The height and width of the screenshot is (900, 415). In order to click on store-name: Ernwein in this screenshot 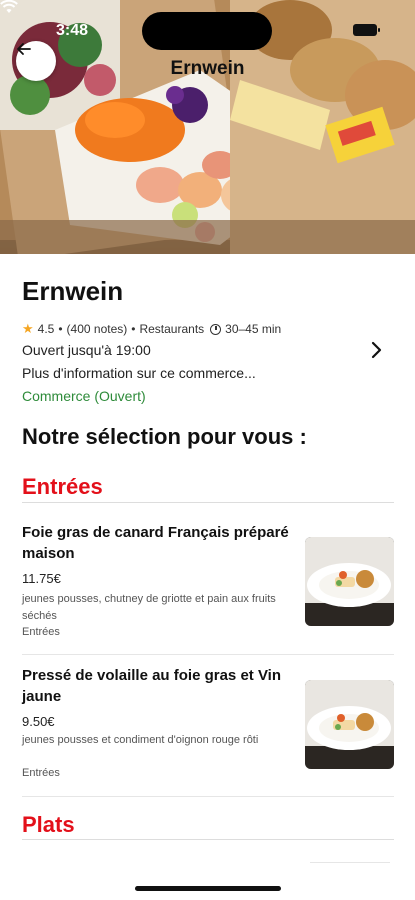, I will do `click(73, 291)`.